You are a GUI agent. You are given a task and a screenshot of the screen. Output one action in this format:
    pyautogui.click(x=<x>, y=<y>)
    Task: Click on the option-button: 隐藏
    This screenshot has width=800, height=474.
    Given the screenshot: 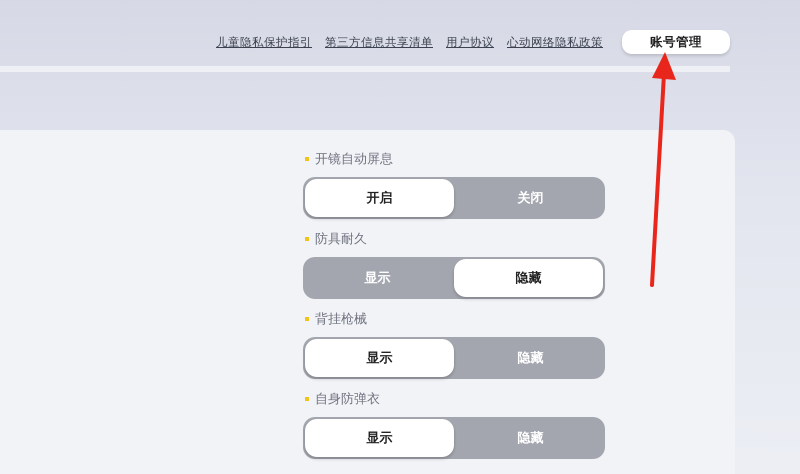 What is the action you would take?
    pyautogui.click(x=528, y=278)
    